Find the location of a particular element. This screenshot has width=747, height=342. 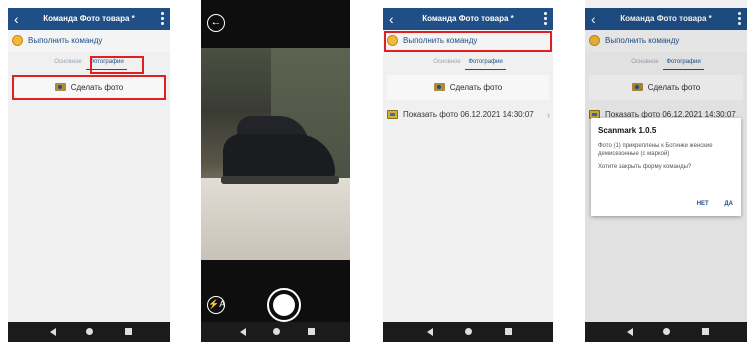

shutter-button is located at coordinates (284, 305).